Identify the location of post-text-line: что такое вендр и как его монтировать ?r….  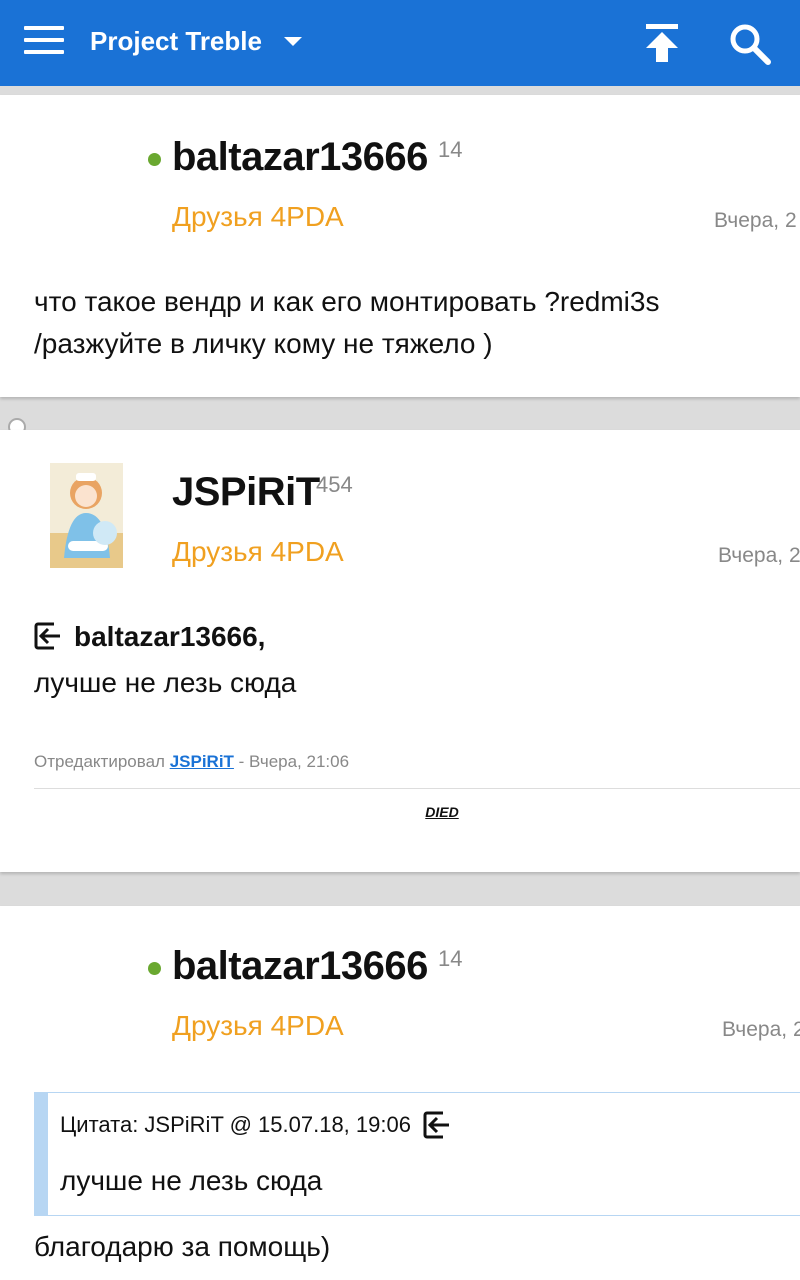
(347, 301).